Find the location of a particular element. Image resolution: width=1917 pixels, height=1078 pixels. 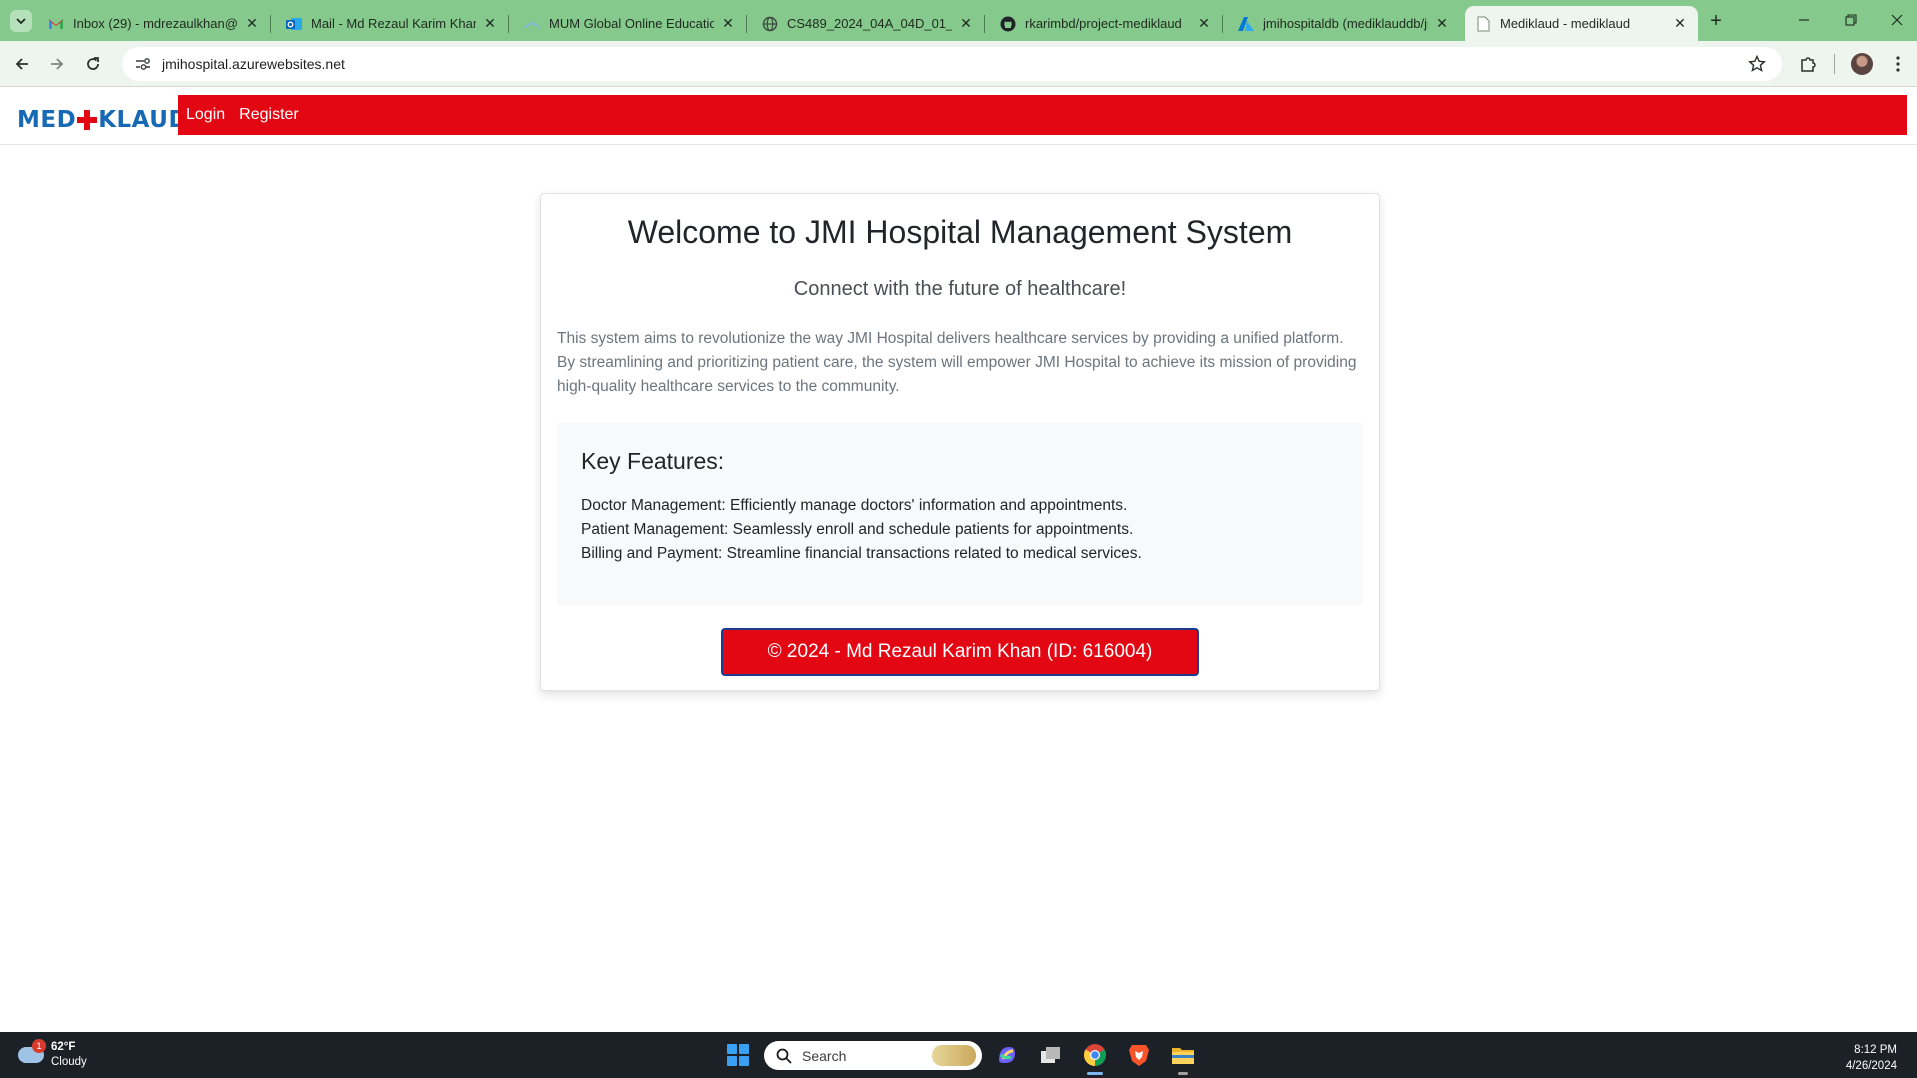

medical-cross-icon is located at coordinates (87, 120).